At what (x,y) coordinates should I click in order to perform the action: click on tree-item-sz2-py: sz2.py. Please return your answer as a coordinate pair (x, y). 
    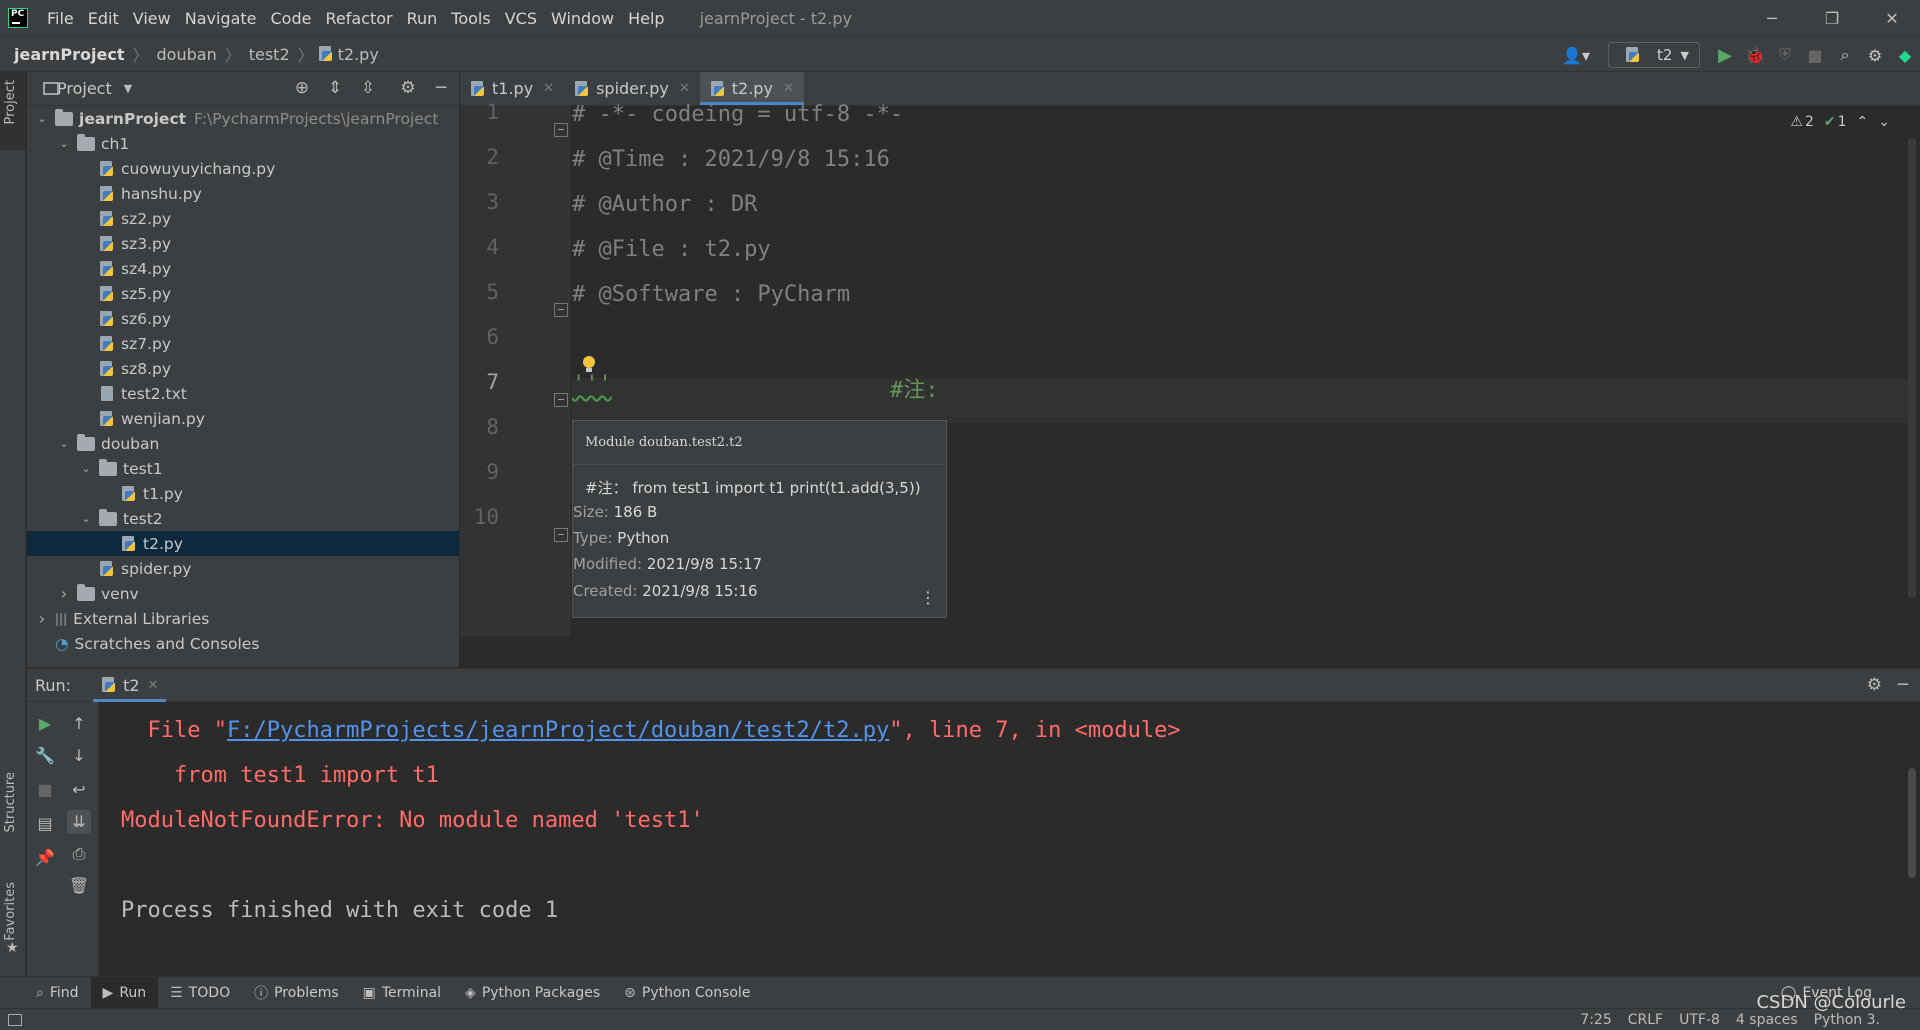
    Looking at the image, I should click on (243, 218).